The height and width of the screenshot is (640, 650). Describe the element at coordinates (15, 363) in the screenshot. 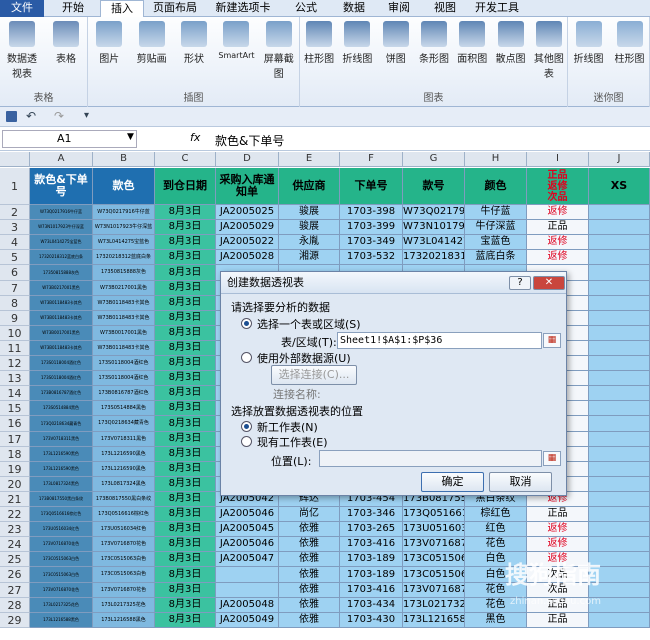

I see `row-header: 12` at that location.